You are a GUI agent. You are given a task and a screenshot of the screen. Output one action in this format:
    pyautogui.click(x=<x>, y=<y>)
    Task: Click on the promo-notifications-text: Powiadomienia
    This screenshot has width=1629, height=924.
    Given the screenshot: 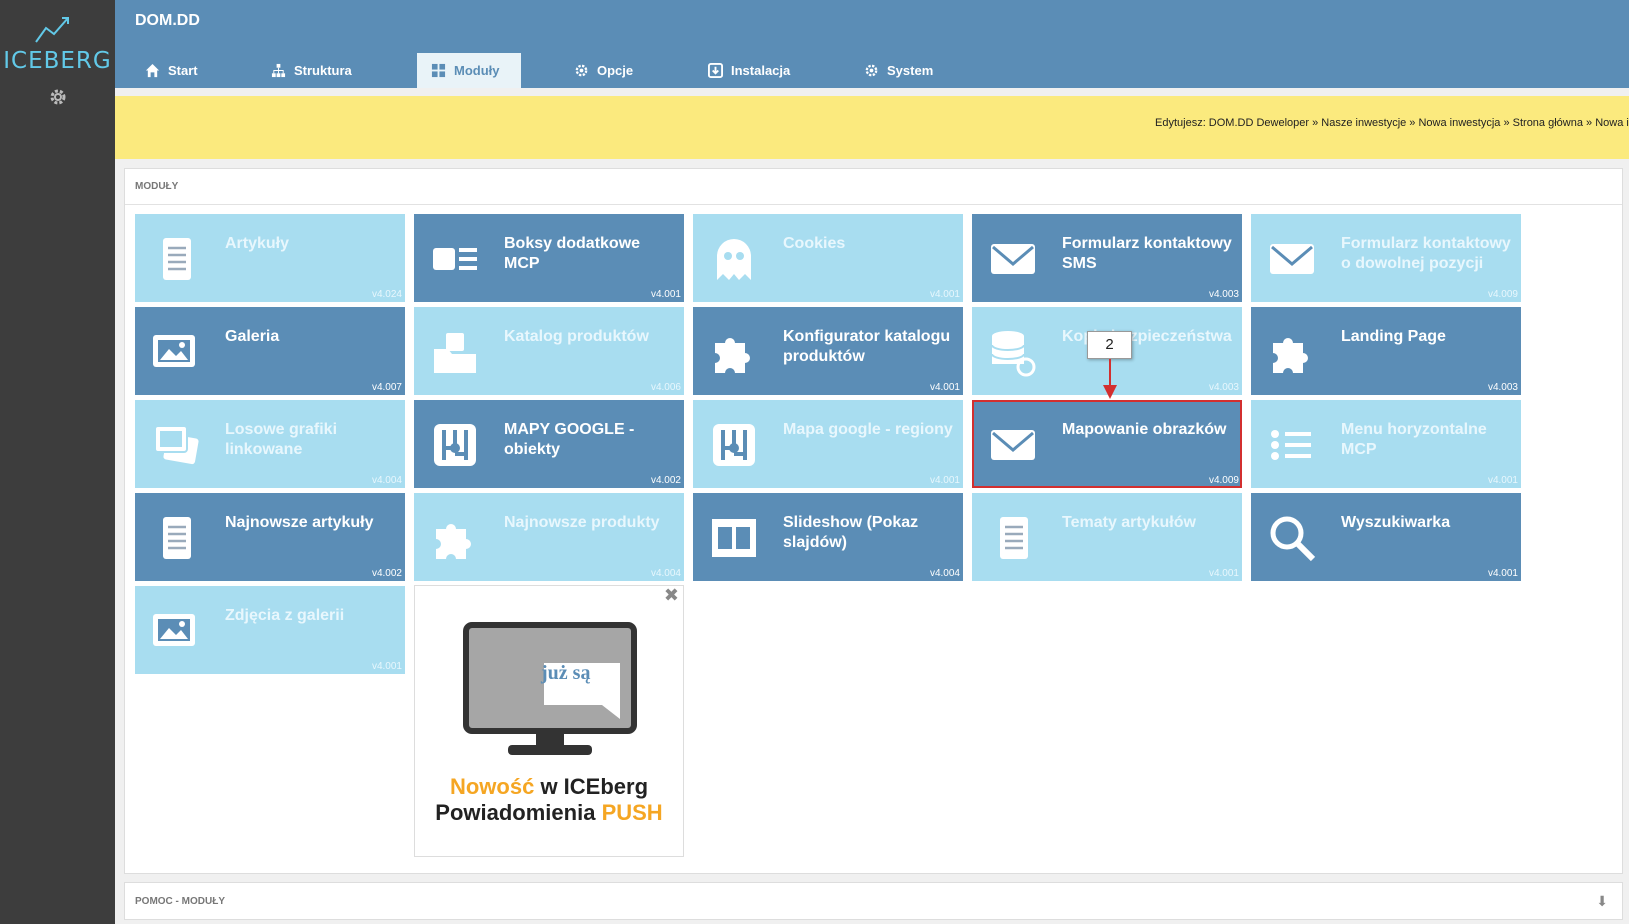 What is the action you would take?
    pyautogui.click(x=518, y=812)
    